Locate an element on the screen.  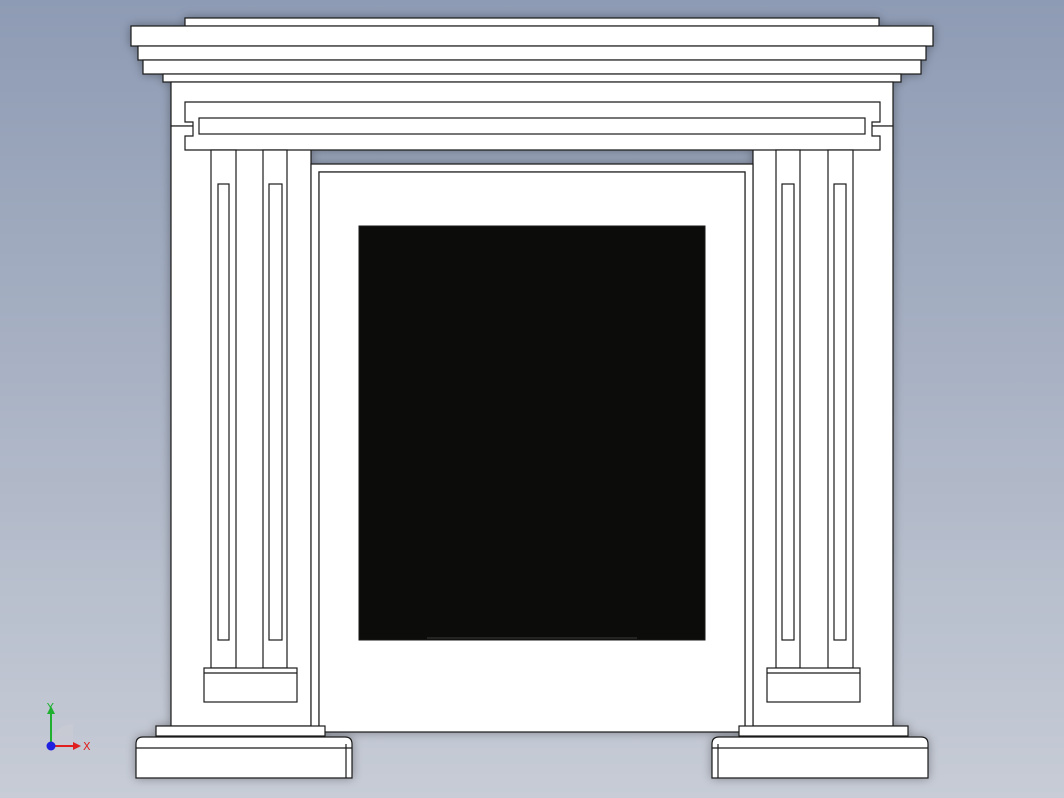
mantel-base is located at coordinates (532, 752).